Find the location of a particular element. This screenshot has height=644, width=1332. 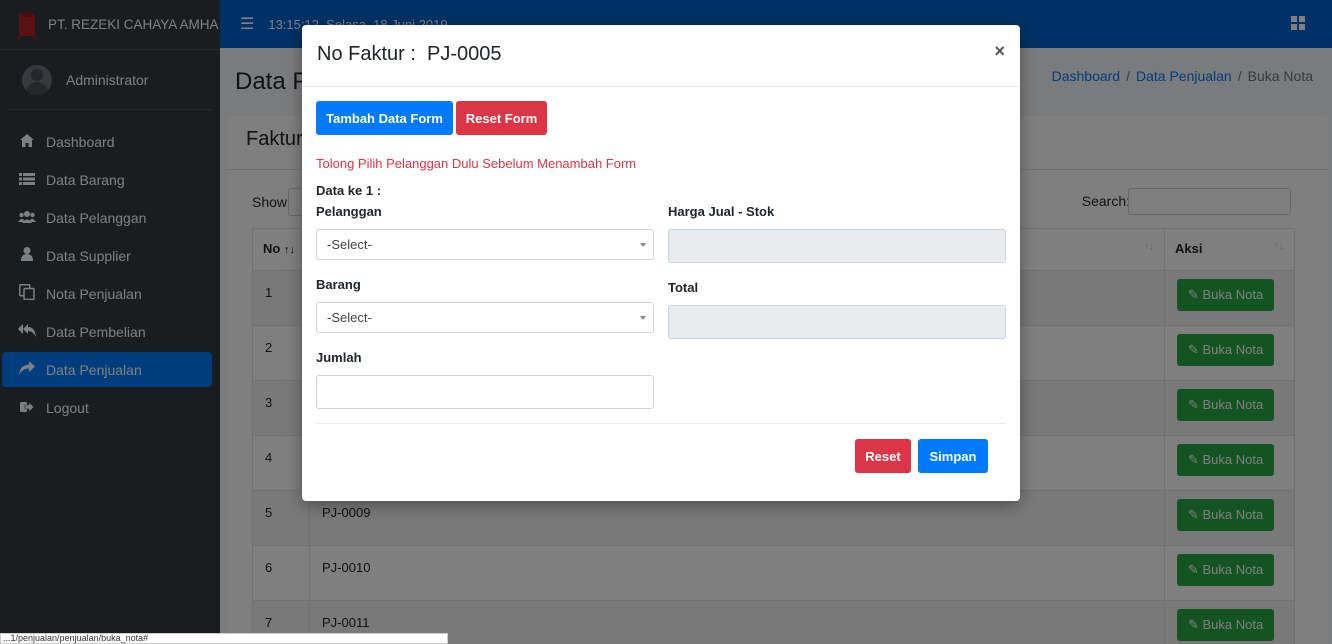

barang-select: -Select- is located at coordinates (485, 317).